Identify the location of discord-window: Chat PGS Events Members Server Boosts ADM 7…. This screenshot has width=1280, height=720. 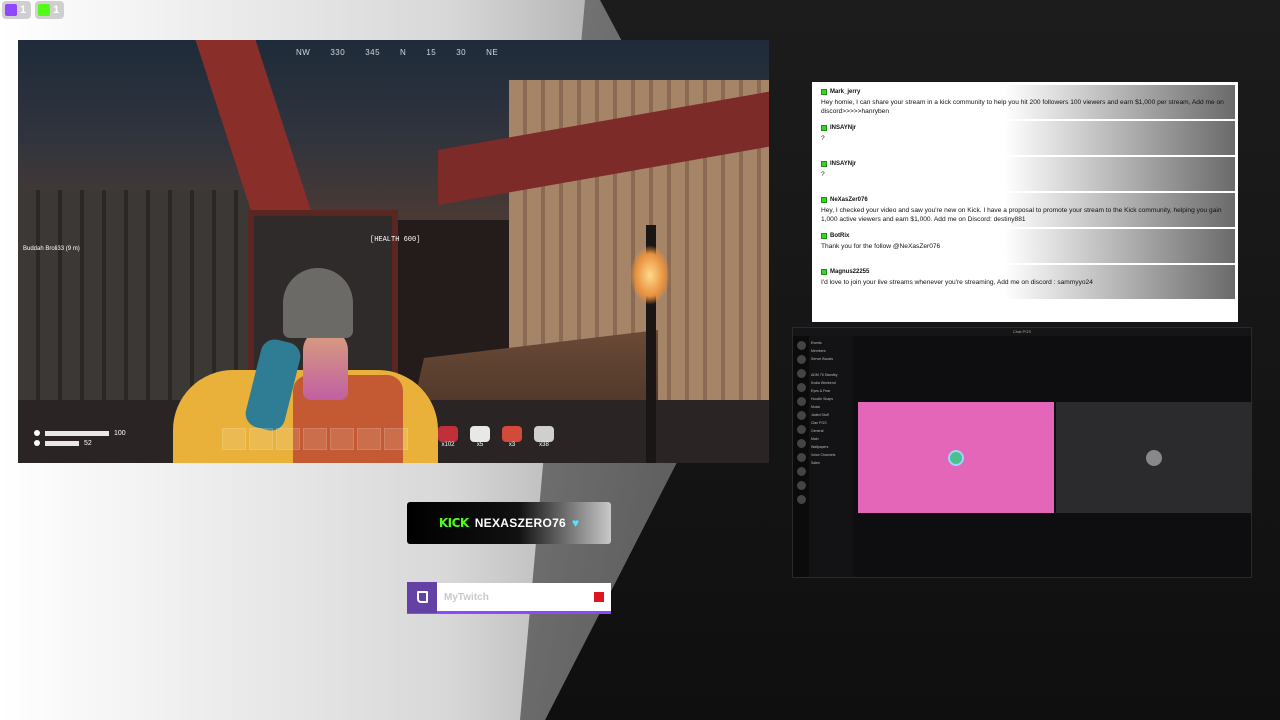
(1022, 452).